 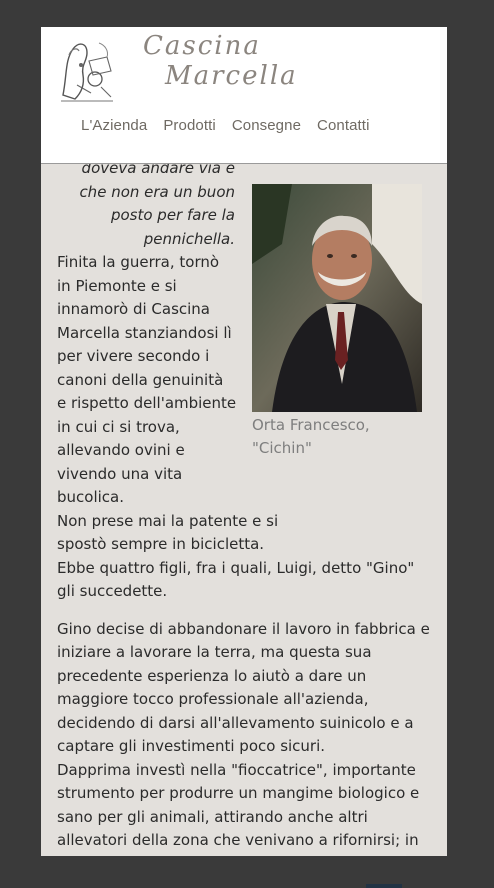 I want to click on taskbar-indicator, so click(x=384, y=886).